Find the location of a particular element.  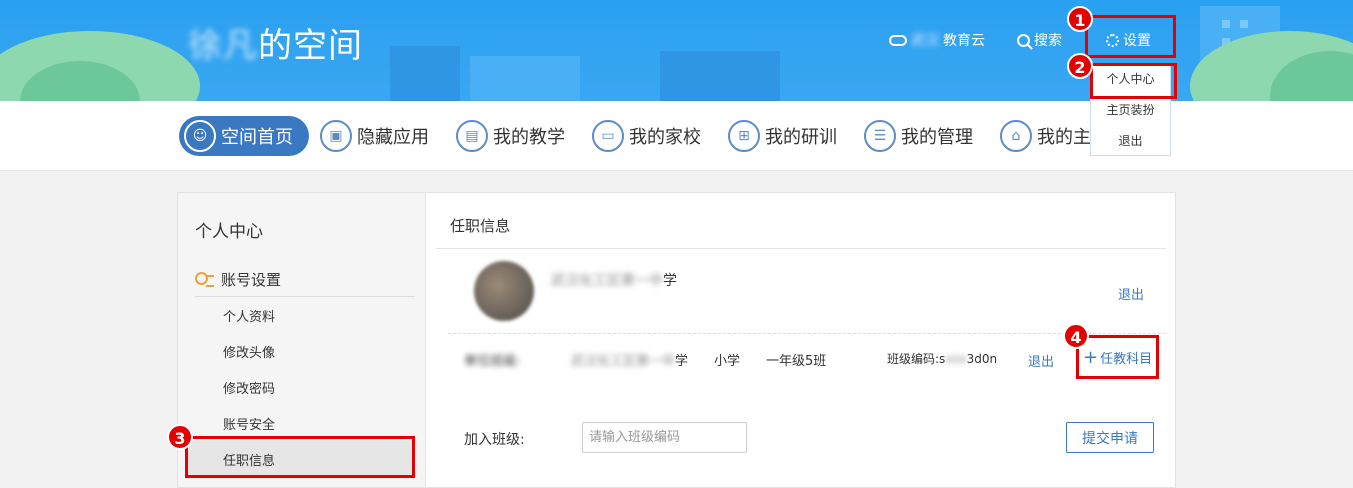

school-avatar is located at coordinates (504, 291).